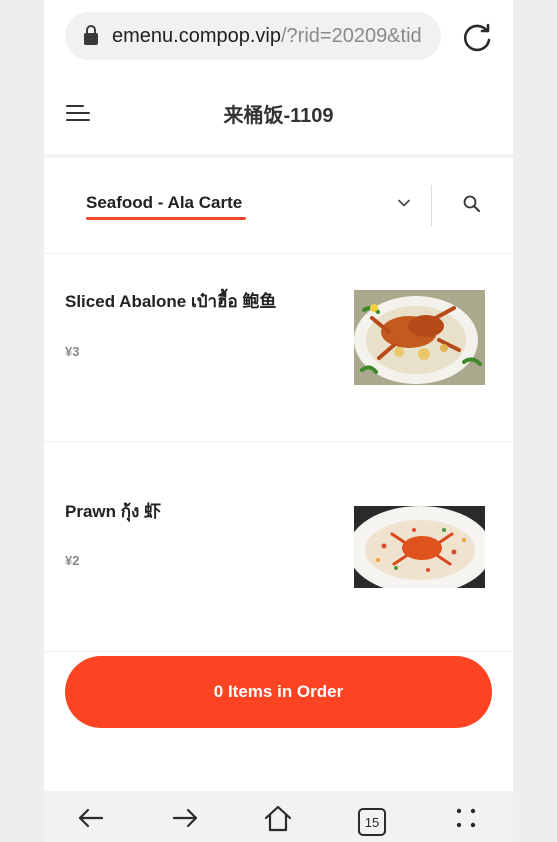  I want to click on home-icon, so click(278, 818).